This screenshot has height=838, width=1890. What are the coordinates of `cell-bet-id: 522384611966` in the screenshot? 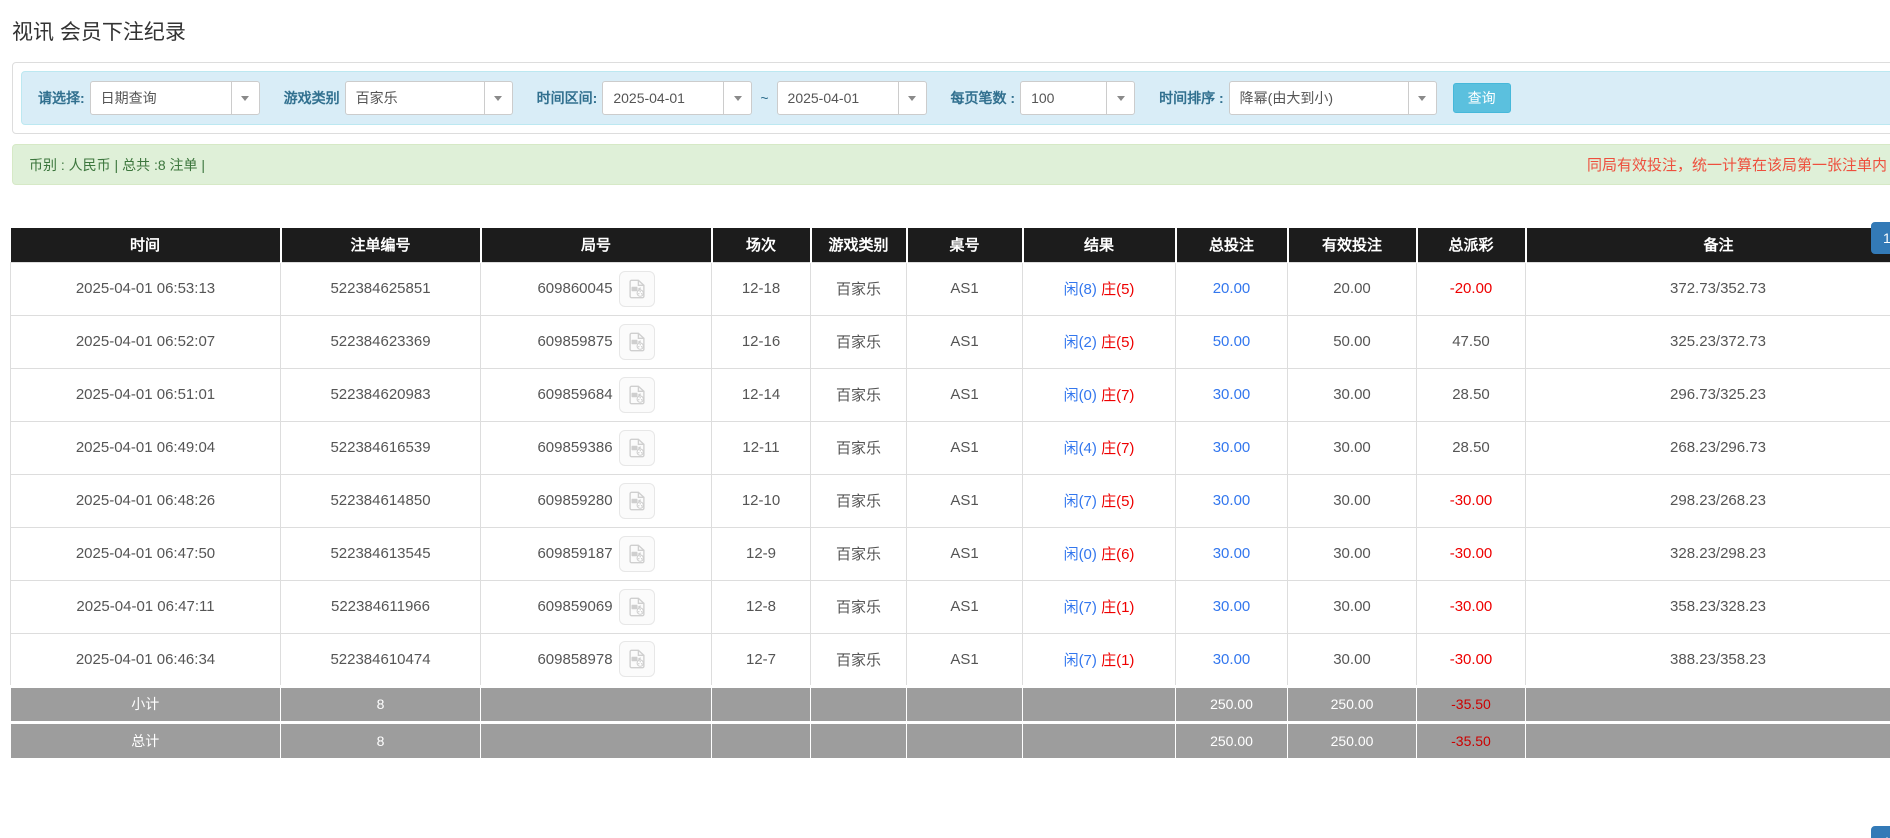 It's located at (380, 606).